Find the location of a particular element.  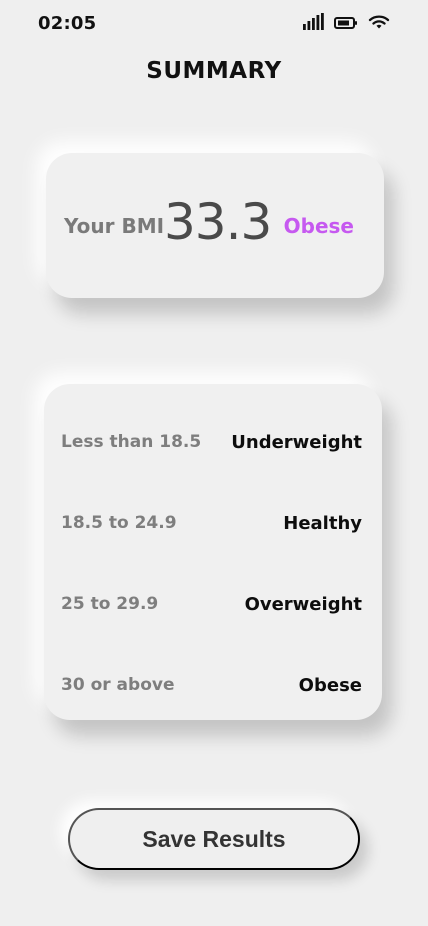

range-row-healthy: 18.5 to 24.9 Healthy is located at coordinates (211, 526).